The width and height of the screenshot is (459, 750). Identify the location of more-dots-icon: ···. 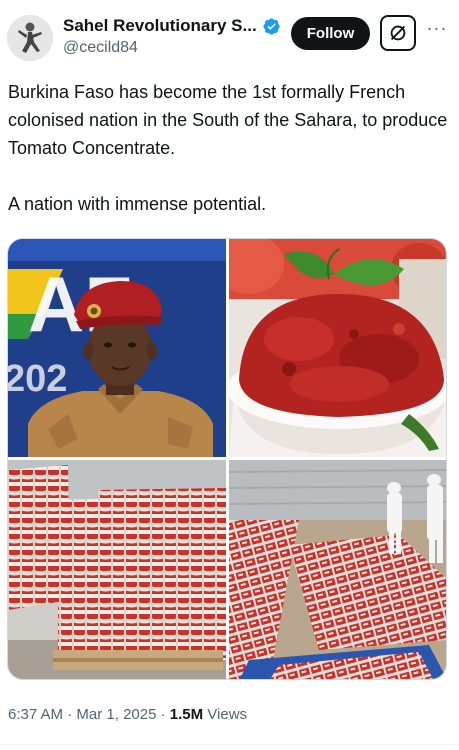
(437, 30).